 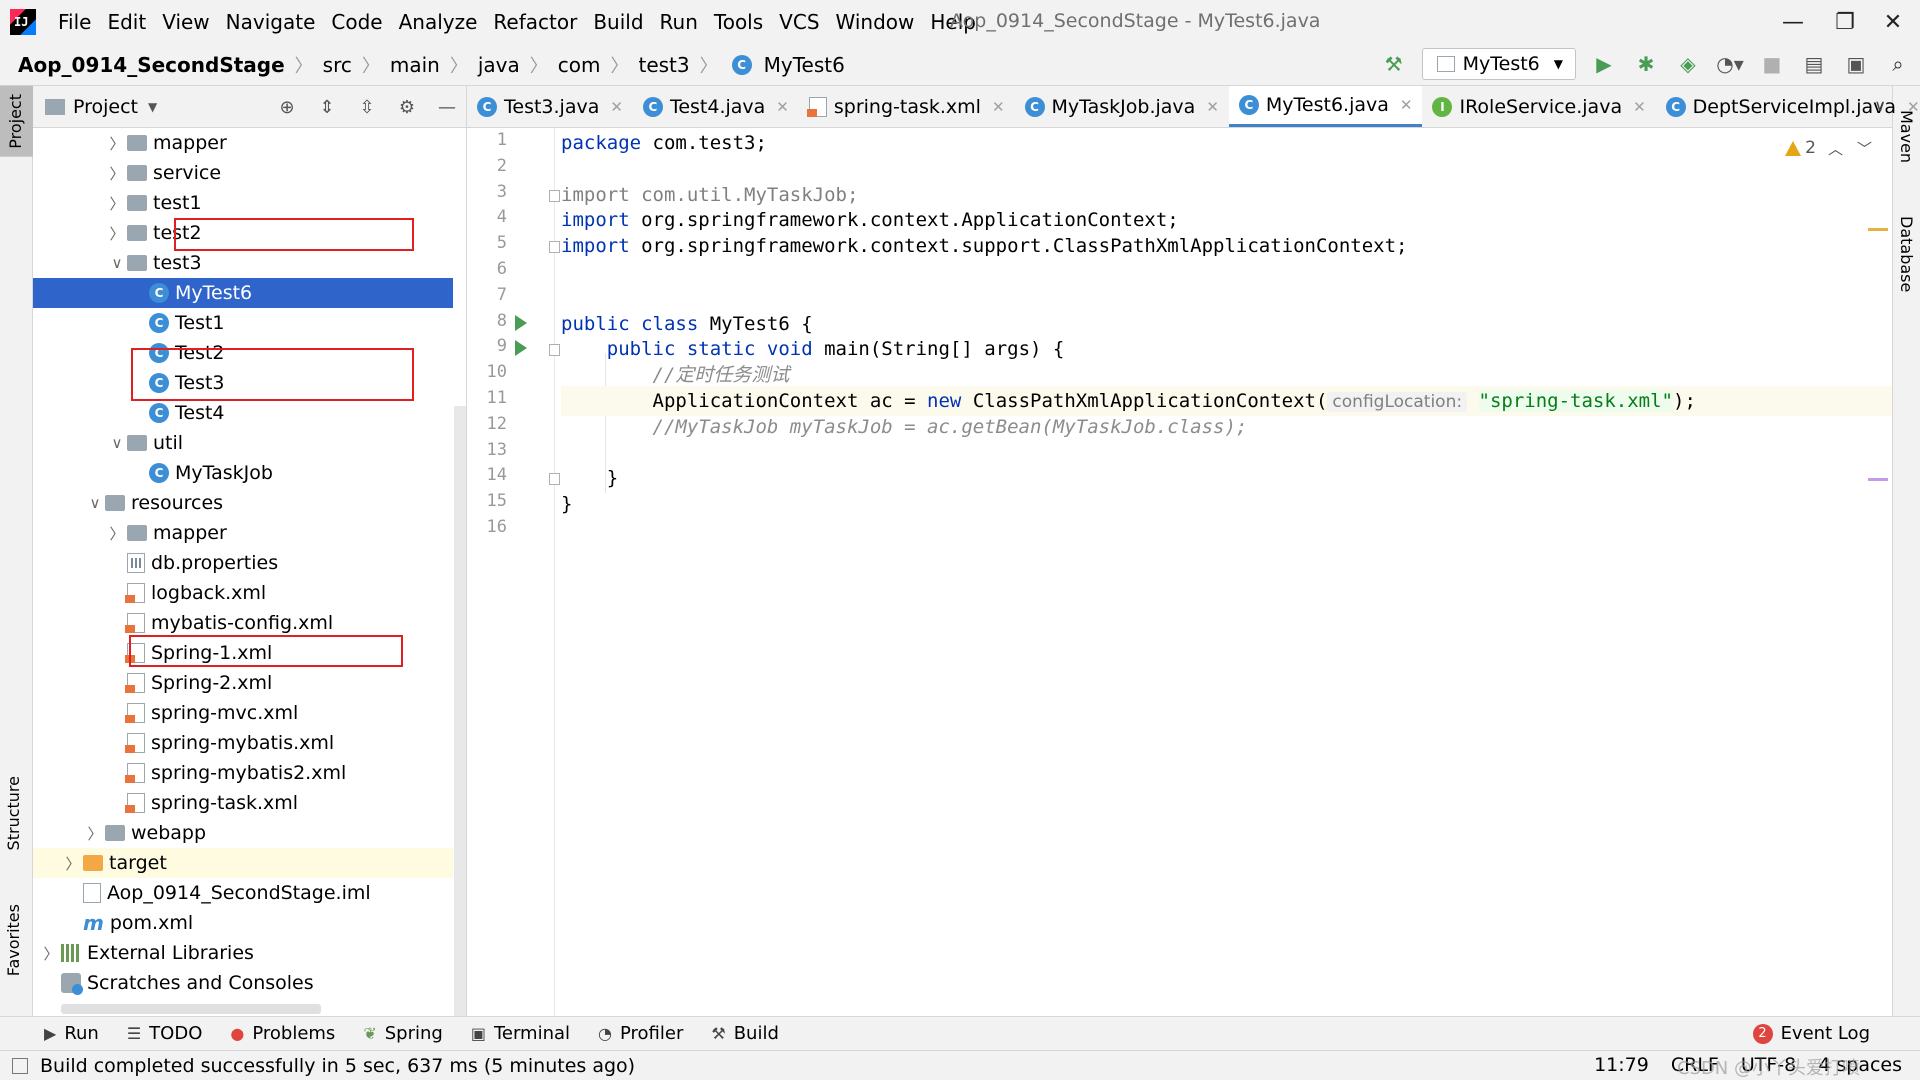 What do you see at coordinates (243, 803) in the screenshot?
I see `tree-item: spring-task.xml` at bounding box center [243, 803].